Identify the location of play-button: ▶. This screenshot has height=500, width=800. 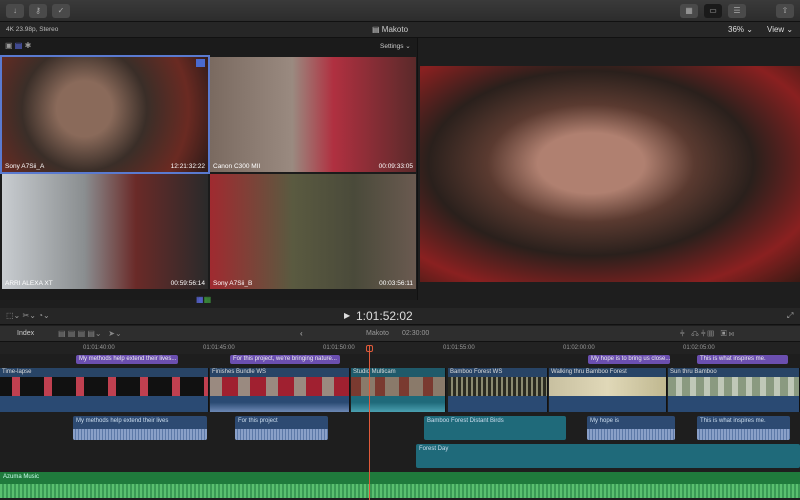
(347, 315).